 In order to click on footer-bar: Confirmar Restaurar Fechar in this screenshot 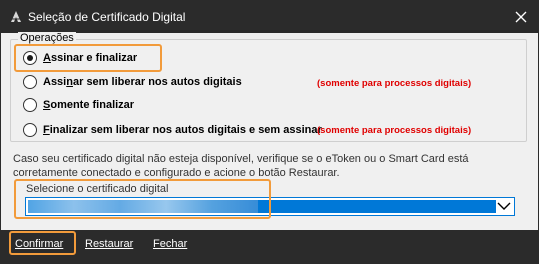, I will do `click(269, 246)`.